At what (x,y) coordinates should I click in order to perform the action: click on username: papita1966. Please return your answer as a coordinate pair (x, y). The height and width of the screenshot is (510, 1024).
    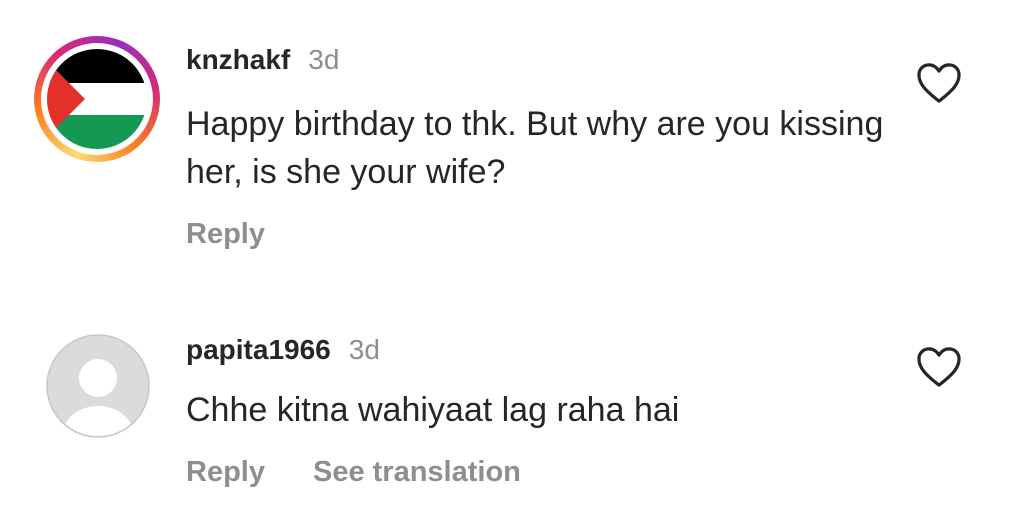
    Looking at the image, I should click on (258, 350).